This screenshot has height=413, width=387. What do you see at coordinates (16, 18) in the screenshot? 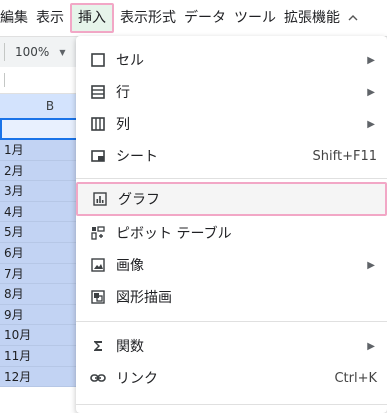
I see `menu-edit: 編集` at bounding box center [16, 18].